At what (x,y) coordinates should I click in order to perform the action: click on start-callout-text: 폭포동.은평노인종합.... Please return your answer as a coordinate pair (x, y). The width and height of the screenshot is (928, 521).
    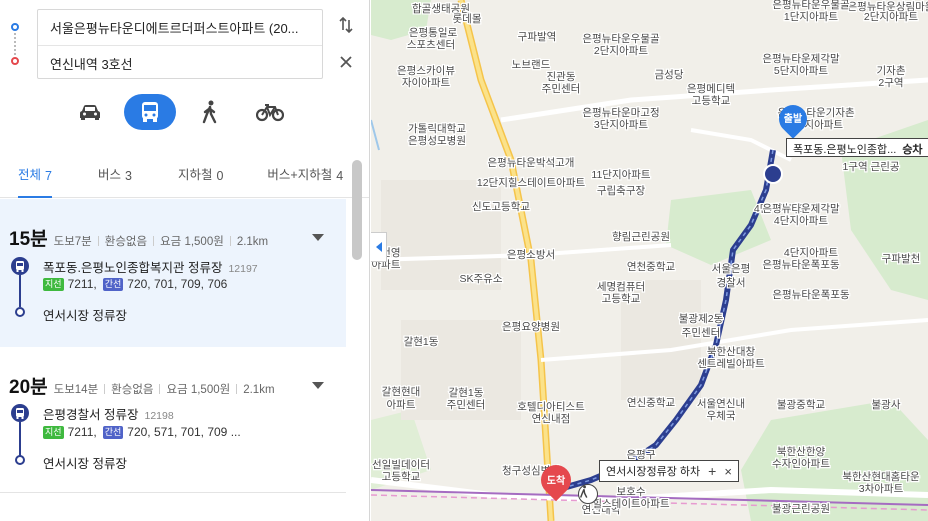
    Looking at the image, I should click on (845, 150).